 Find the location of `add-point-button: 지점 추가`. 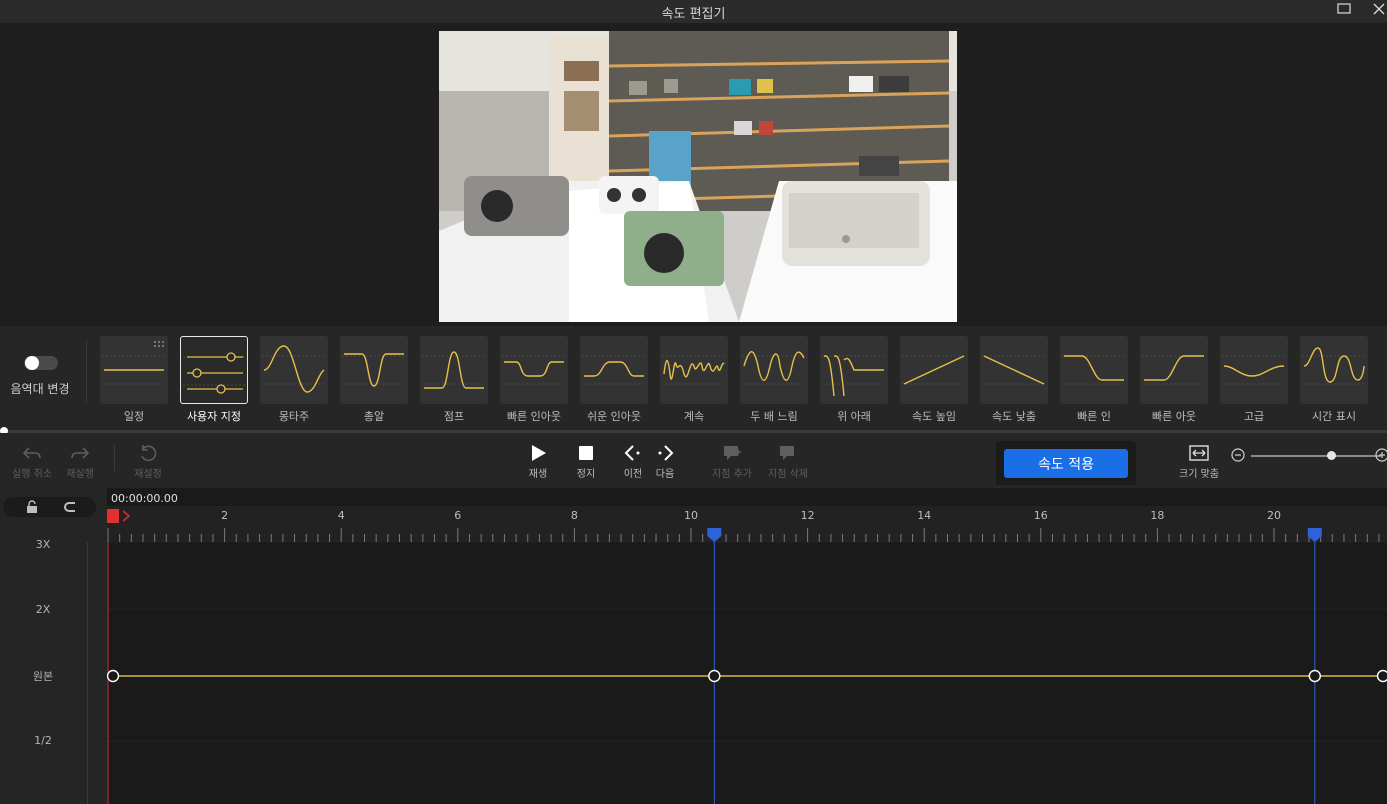

add-point-button: 지점 추가 is located at coordinates (732, 464).